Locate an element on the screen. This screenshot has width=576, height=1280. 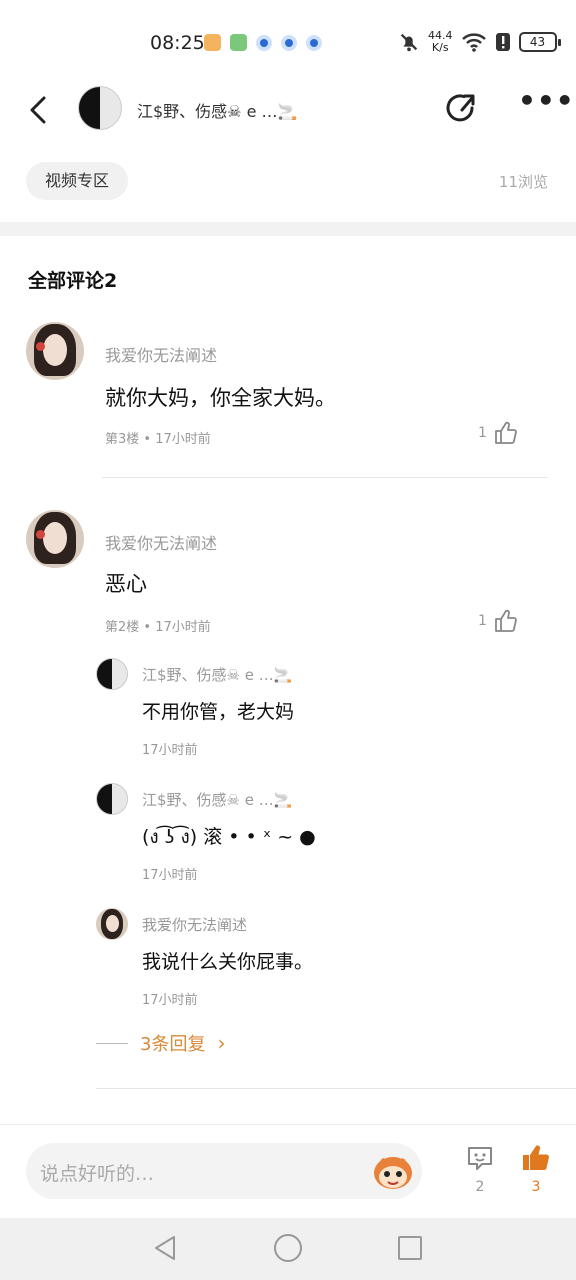
more-replies-link: 3条回复 › is located at coordinates (160, 1043).